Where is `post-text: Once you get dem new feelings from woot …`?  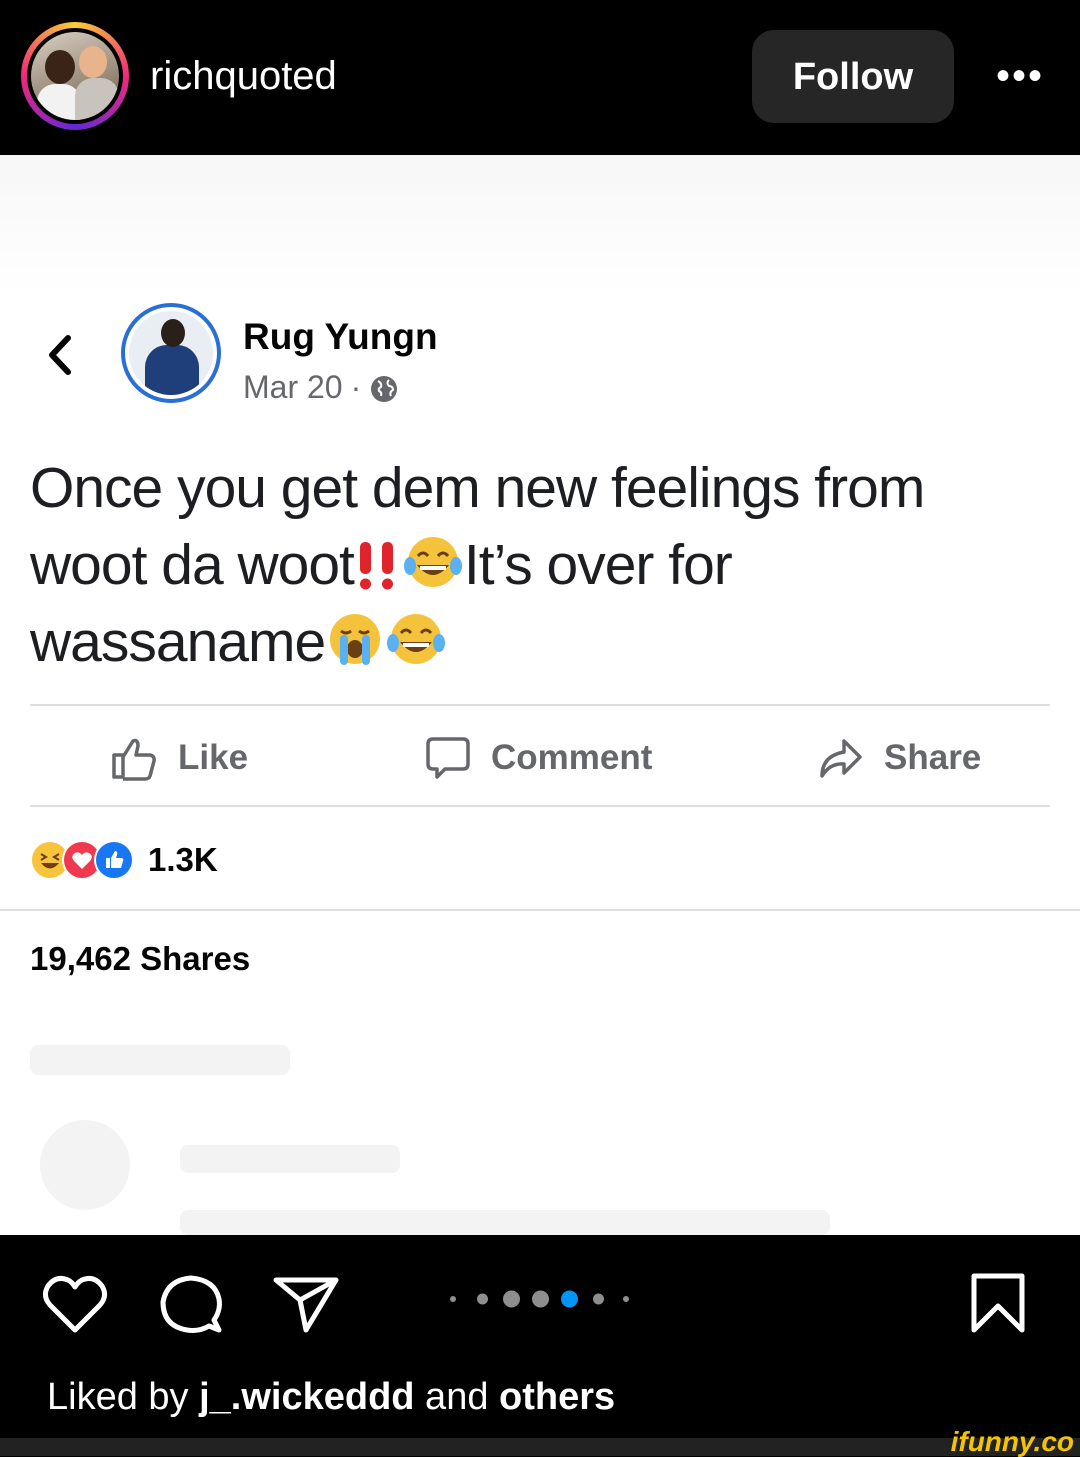
post-text: Once you get dem new feelings from woot … is located at coordinates (535, 565).